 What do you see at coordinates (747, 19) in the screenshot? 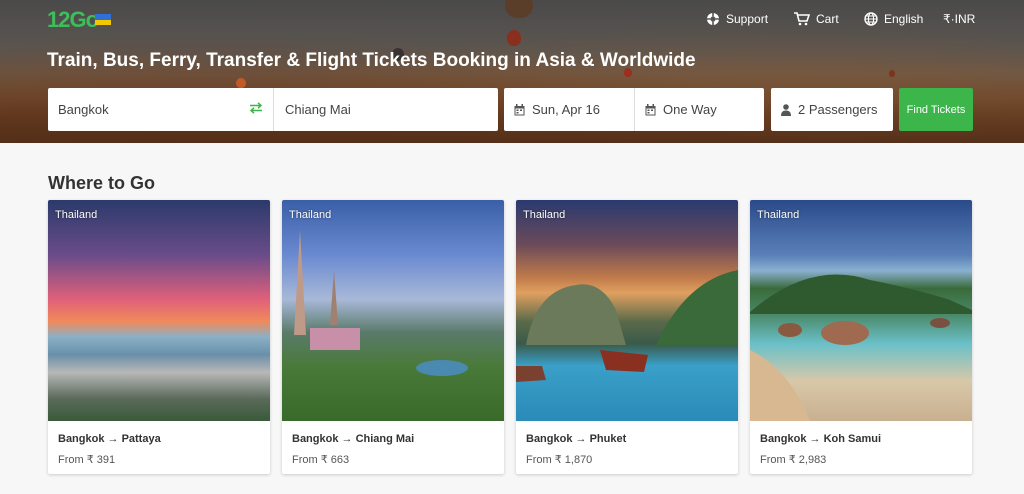
I see `support-label: Support` at bounding box center [747, 19].